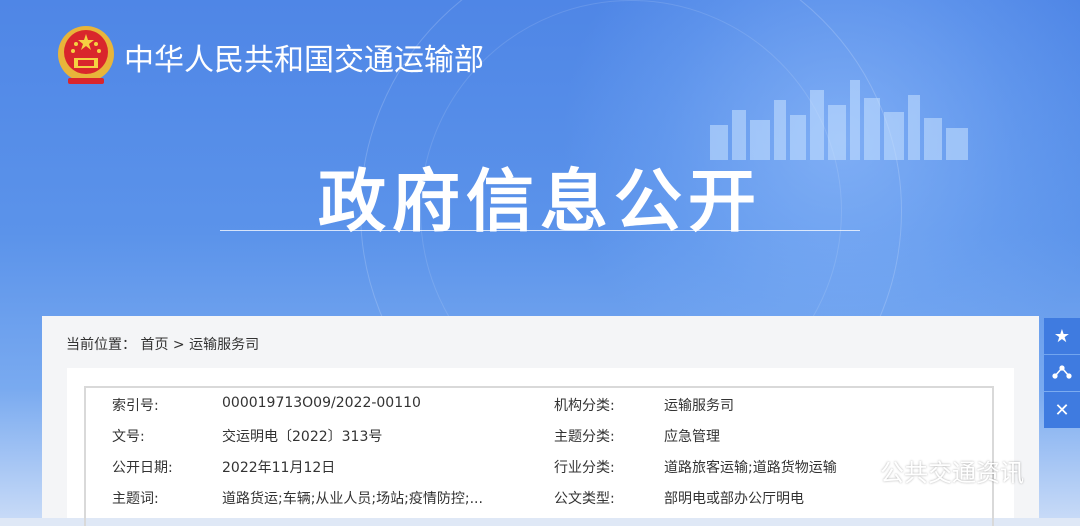 The width and height of the screenshot is (1080, 526). I want to click on info-value: 000019713O09/2022-00110, so click(321, 403).